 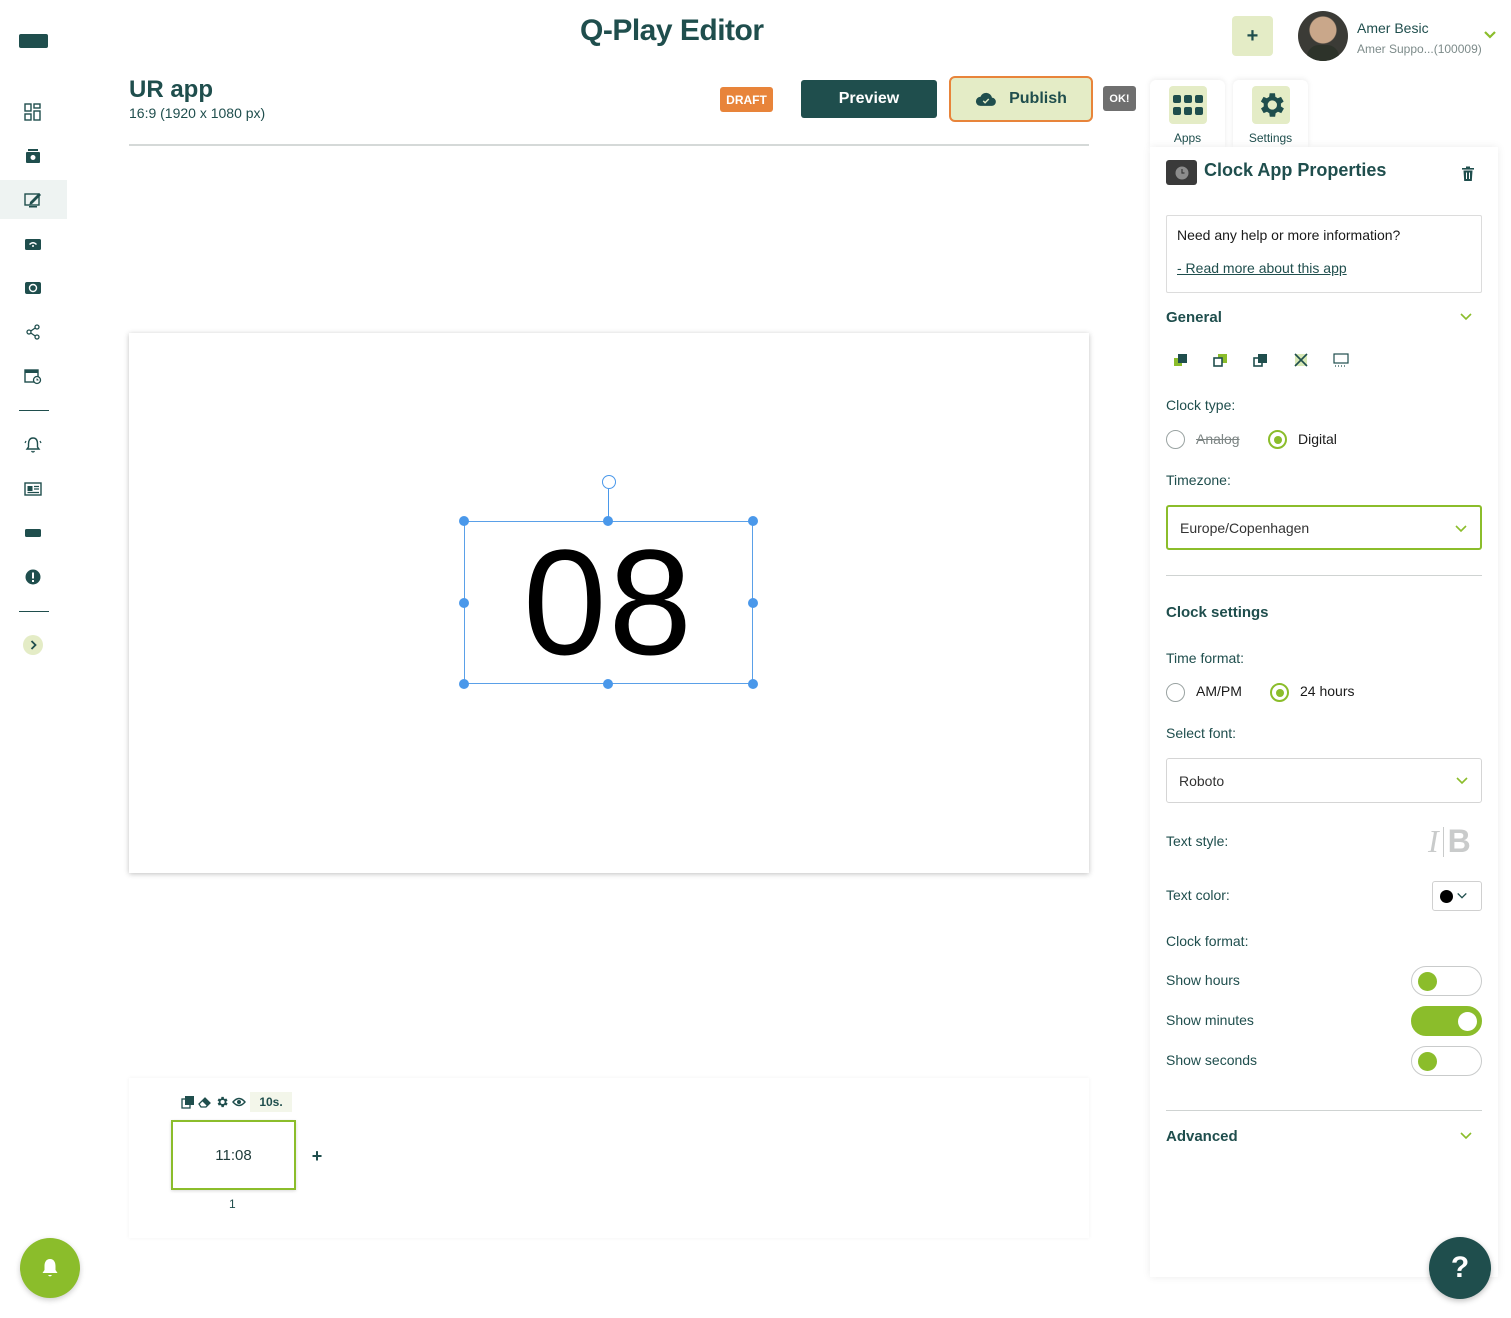 What do you see at coordinates (213, 1102) in the screenshot?
I see `slide-tools` at bounding box center [213, 1102].